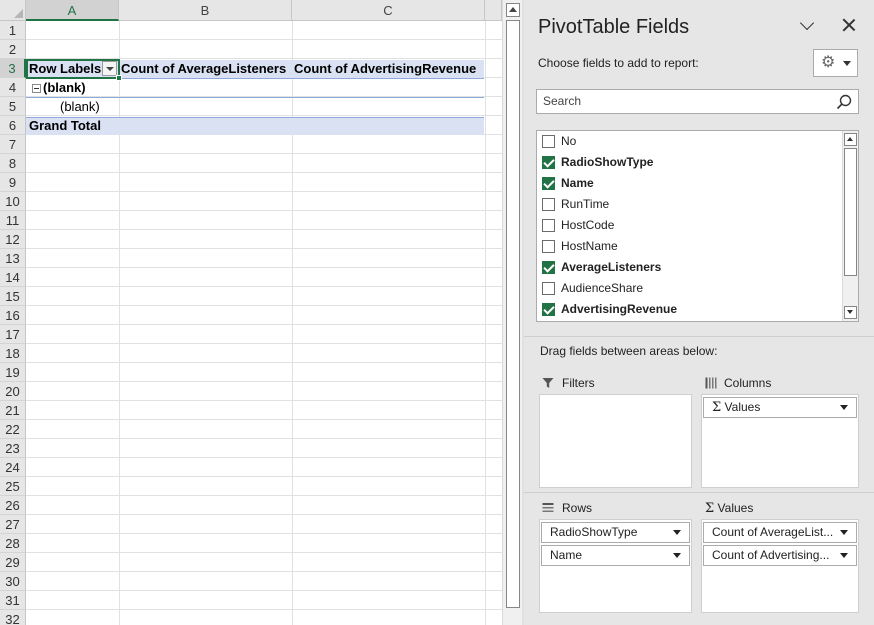 Image resolution: width=874 pixels, height=625 pixels. I want to click on row-header: 19, so click(13, 372).